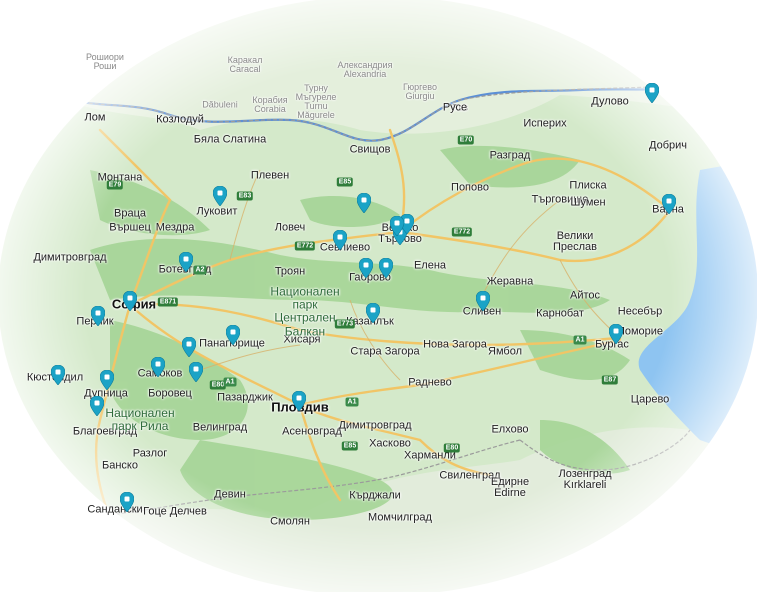 This screenshot has width=757, height=592. What do you see at coordinates (365, 69) in the screenshot?
I see `map-label-alexandria: Александрия Alexandria` at bounding box center [365, 69].